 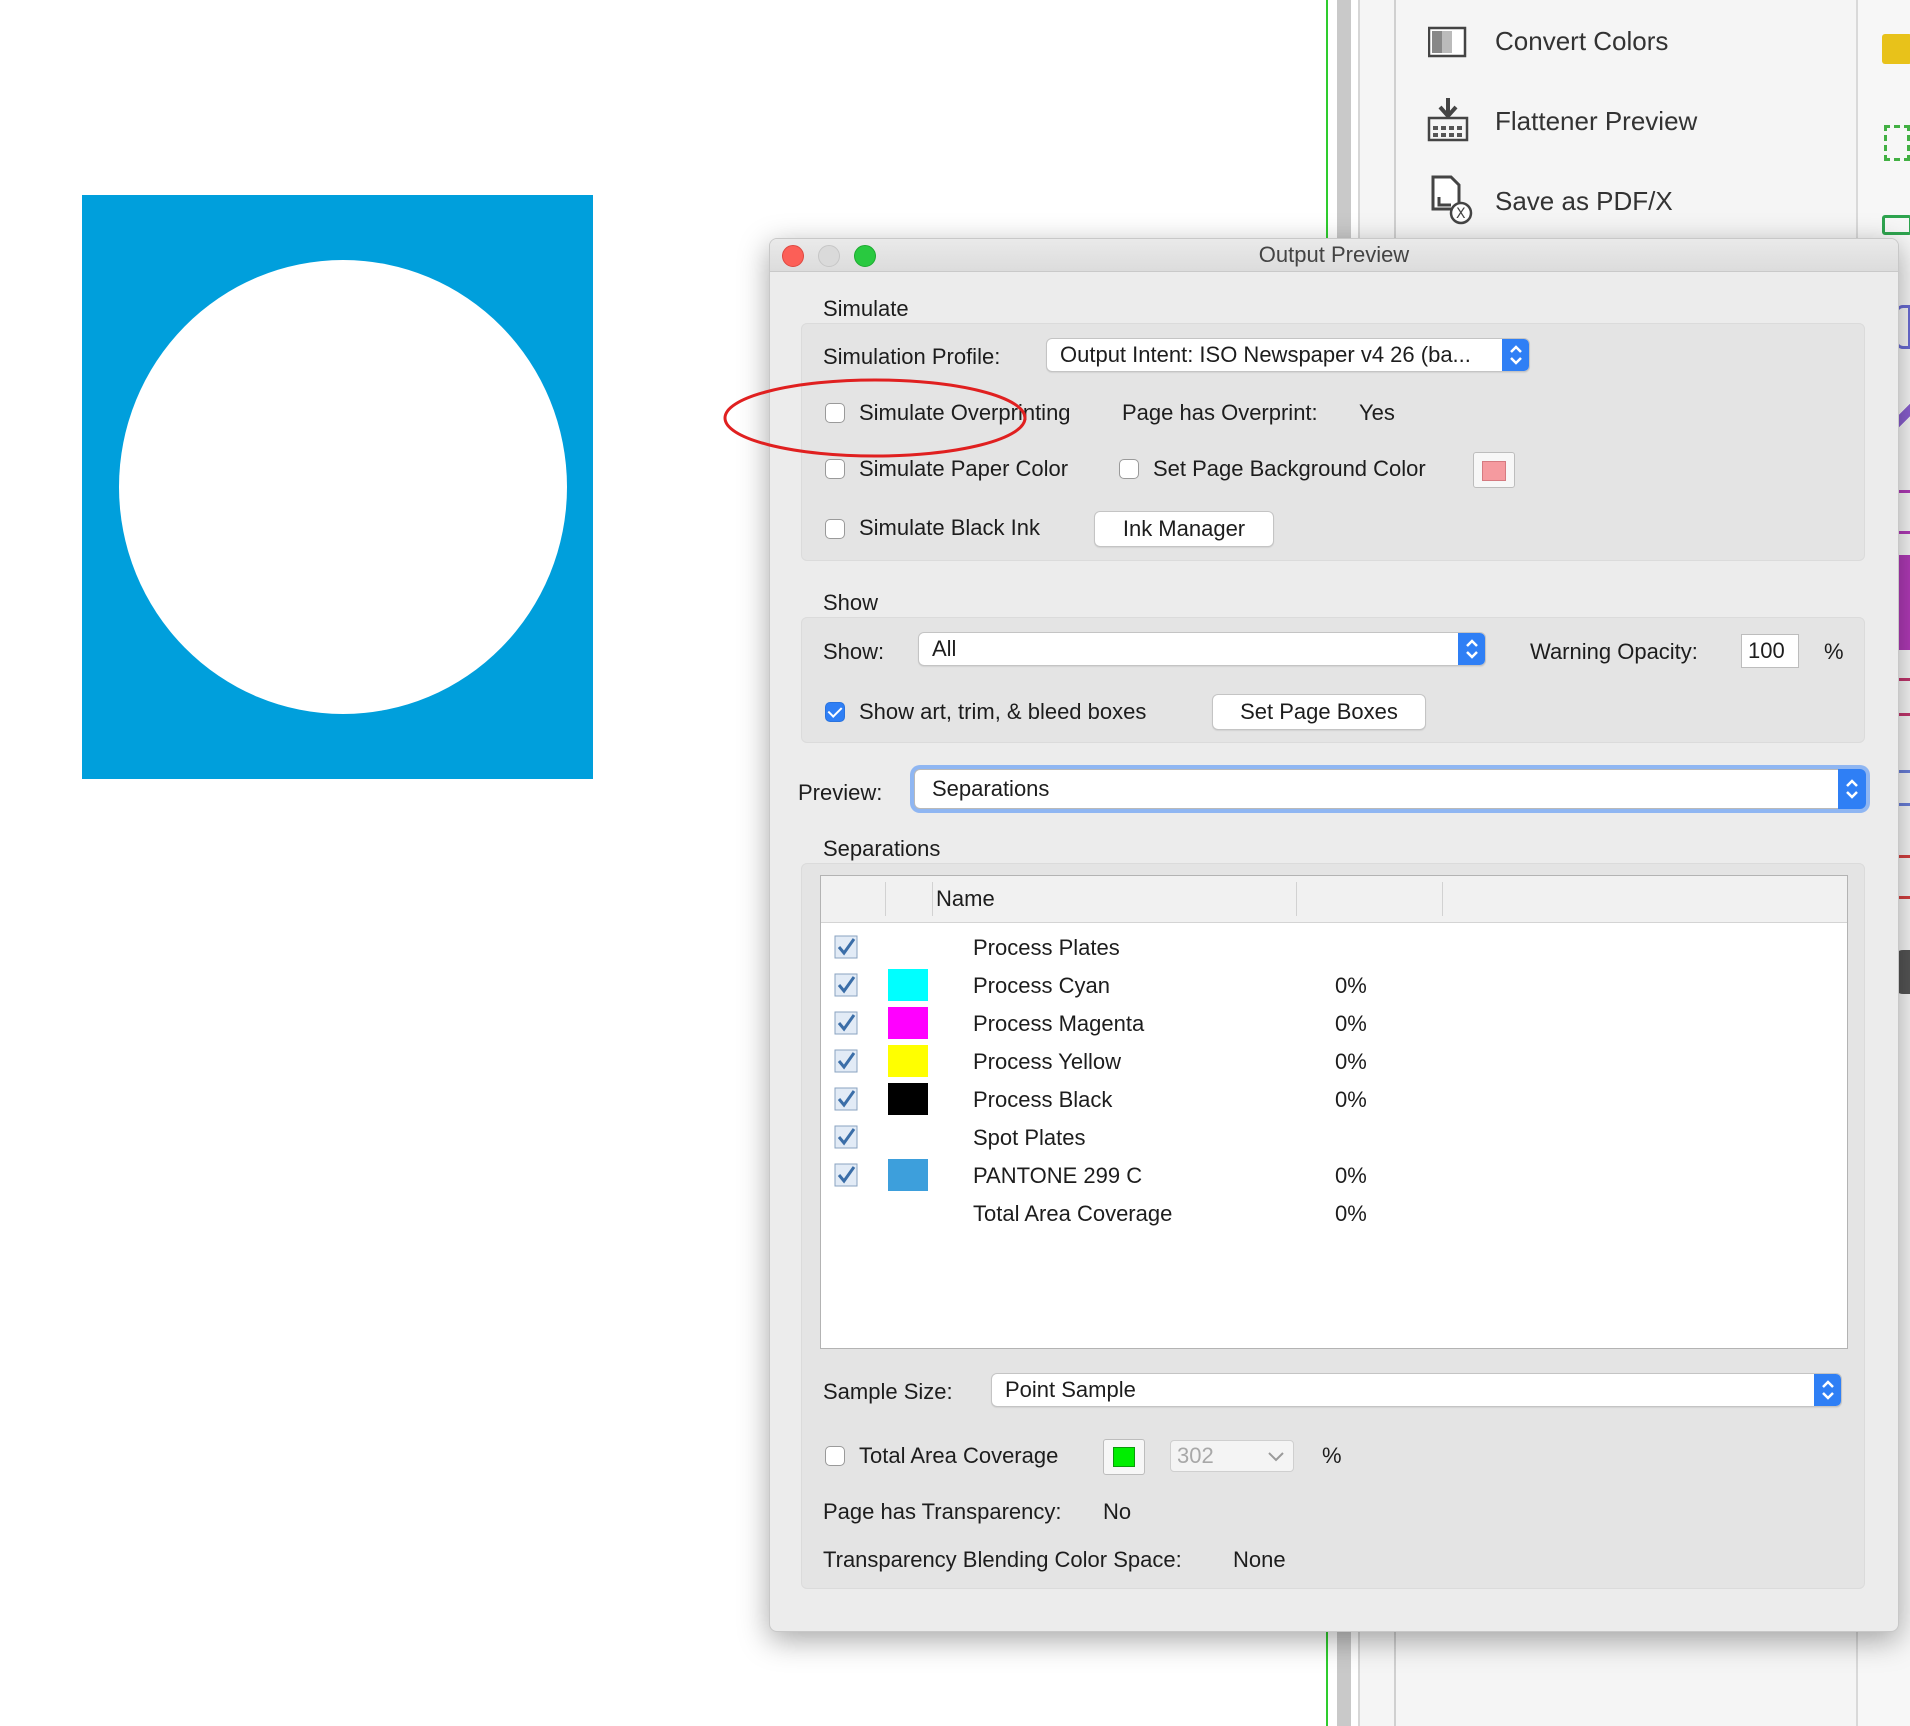 What do you see at coordinates (1614, 651) in the screenshot?
I see `warning-opacity-label: Warning Opacity:` at bounding box center [1614, 651].